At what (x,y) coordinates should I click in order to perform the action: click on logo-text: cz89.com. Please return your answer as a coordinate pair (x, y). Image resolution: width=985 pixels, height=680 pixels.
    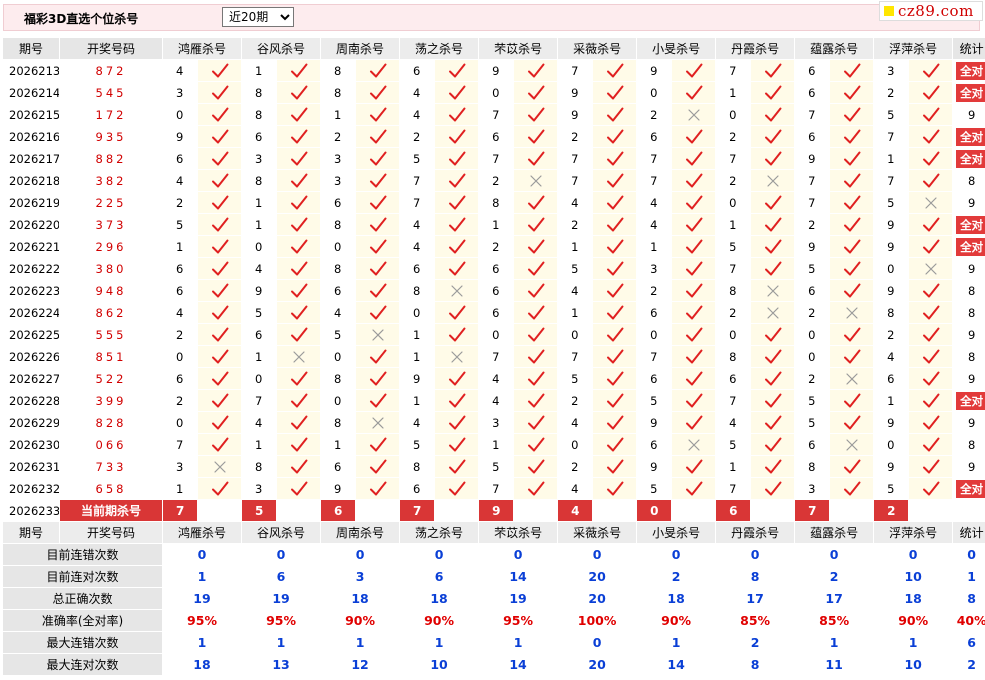
    Looking at the image, I should click on (936, 11).